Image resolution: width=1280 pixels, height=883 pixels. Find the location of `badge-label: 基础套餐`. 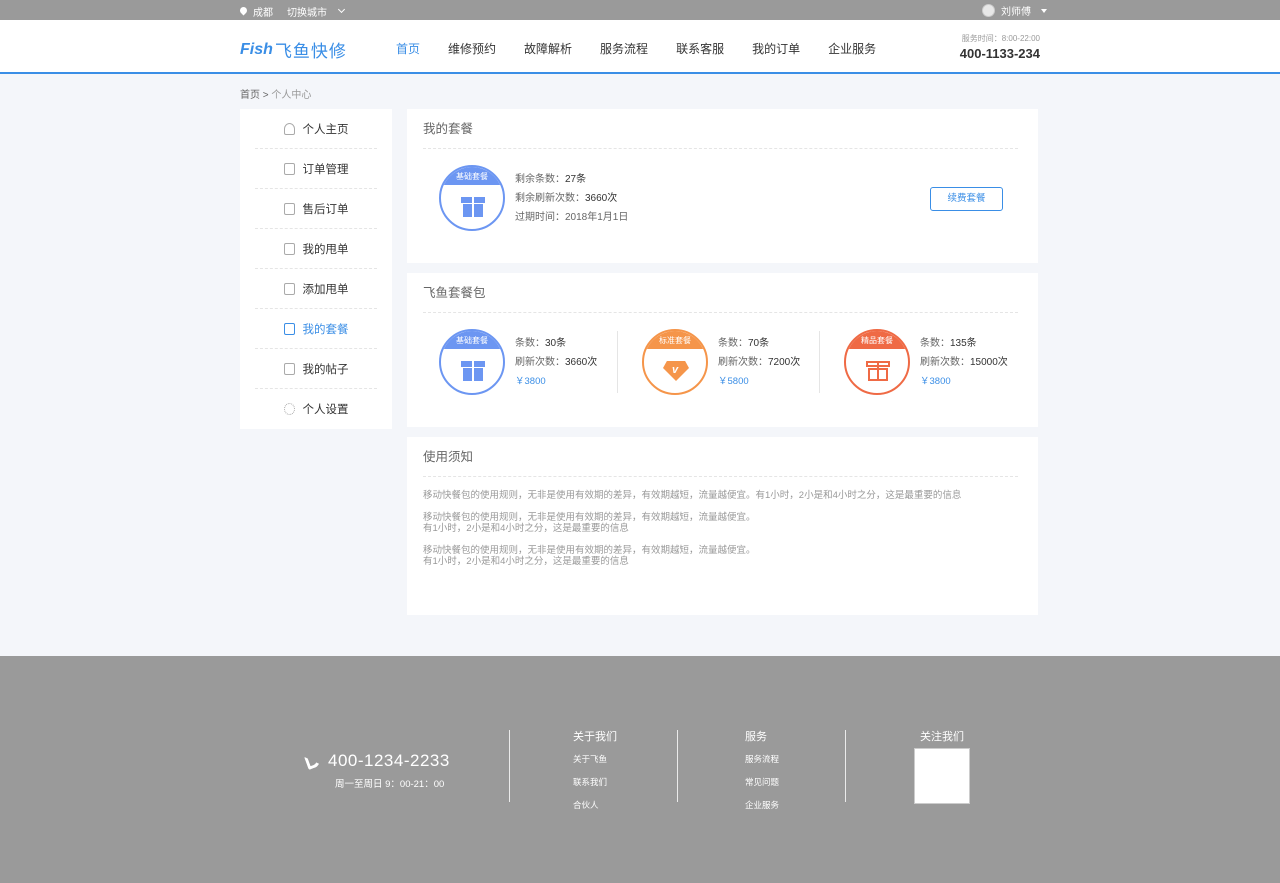

badge-label: 基础套餐 is located at coordinates (472, 340).